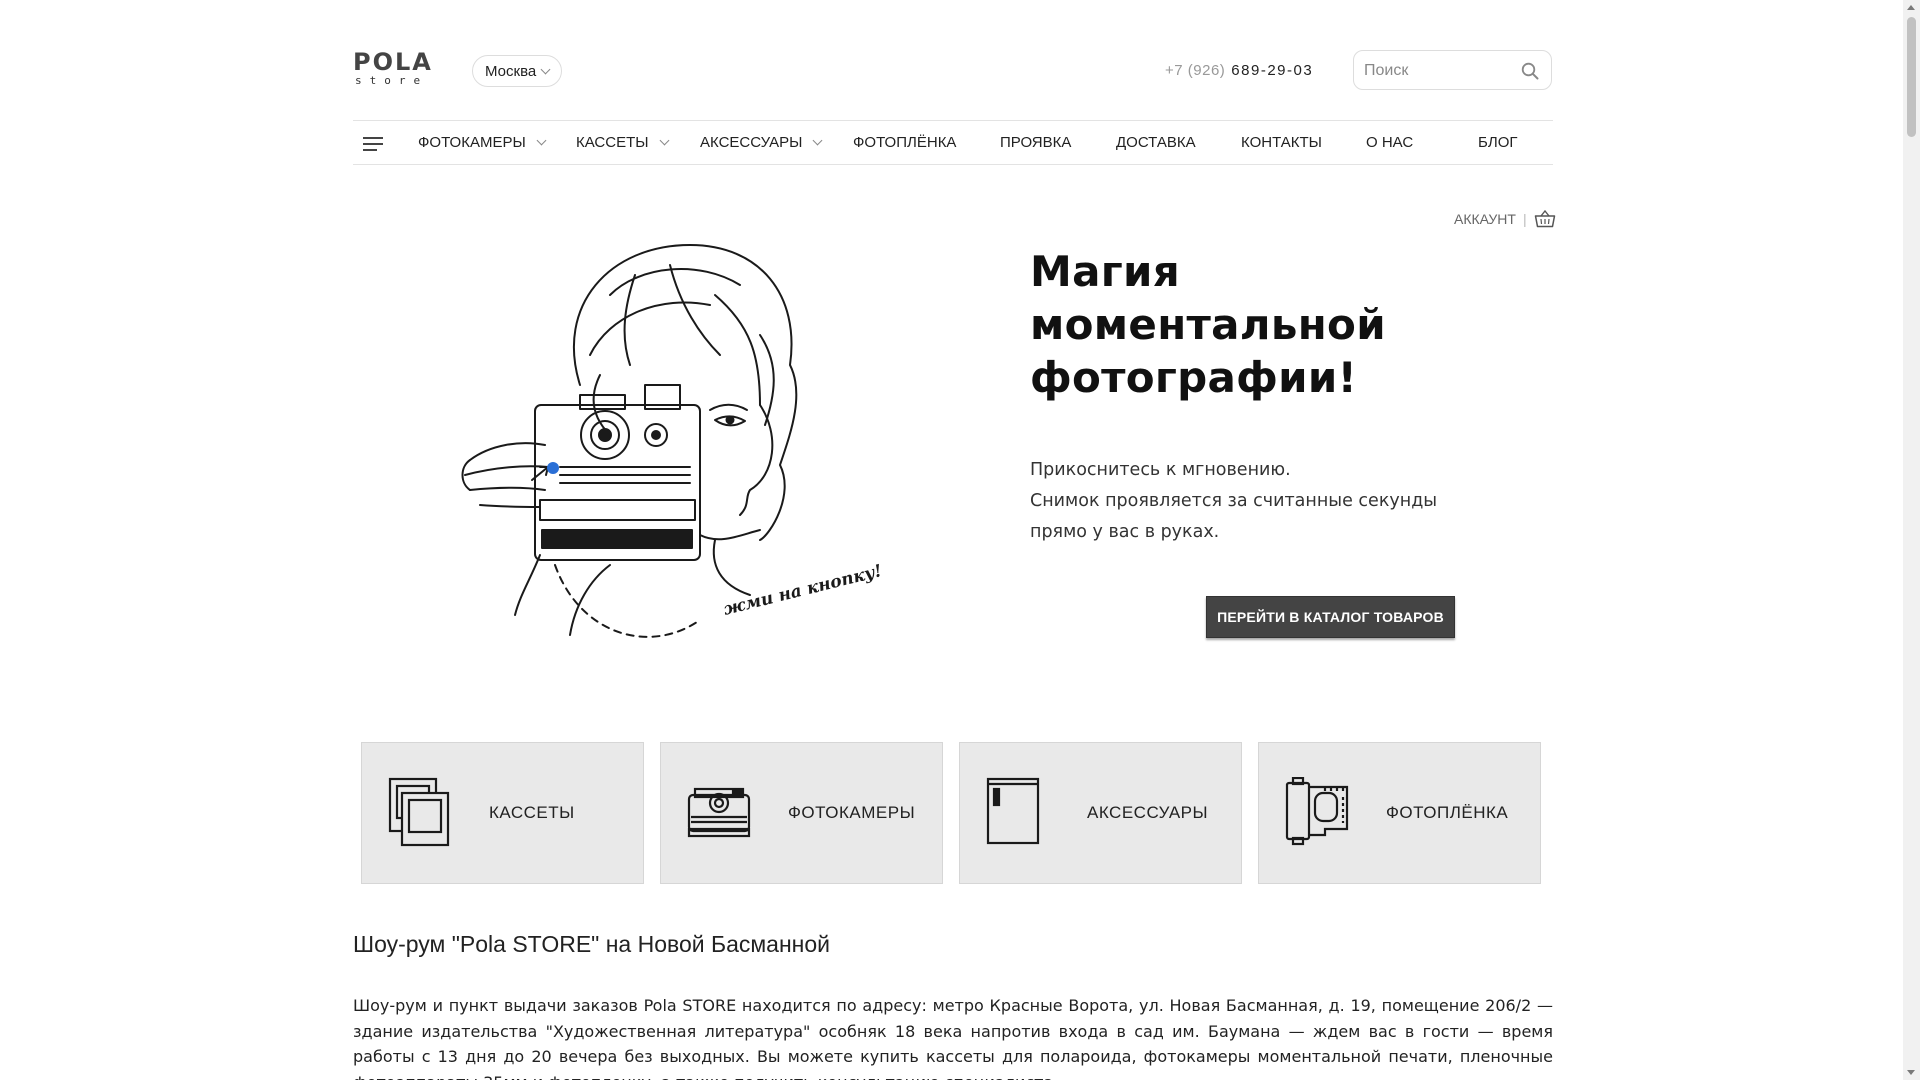 The width and height of the screenshot is (1920, 1080). What do you see at coordinates (672, 441) in the screenshot?
I see `hero-illustration: жми на кнопку!` at bounding box center [672, 441].